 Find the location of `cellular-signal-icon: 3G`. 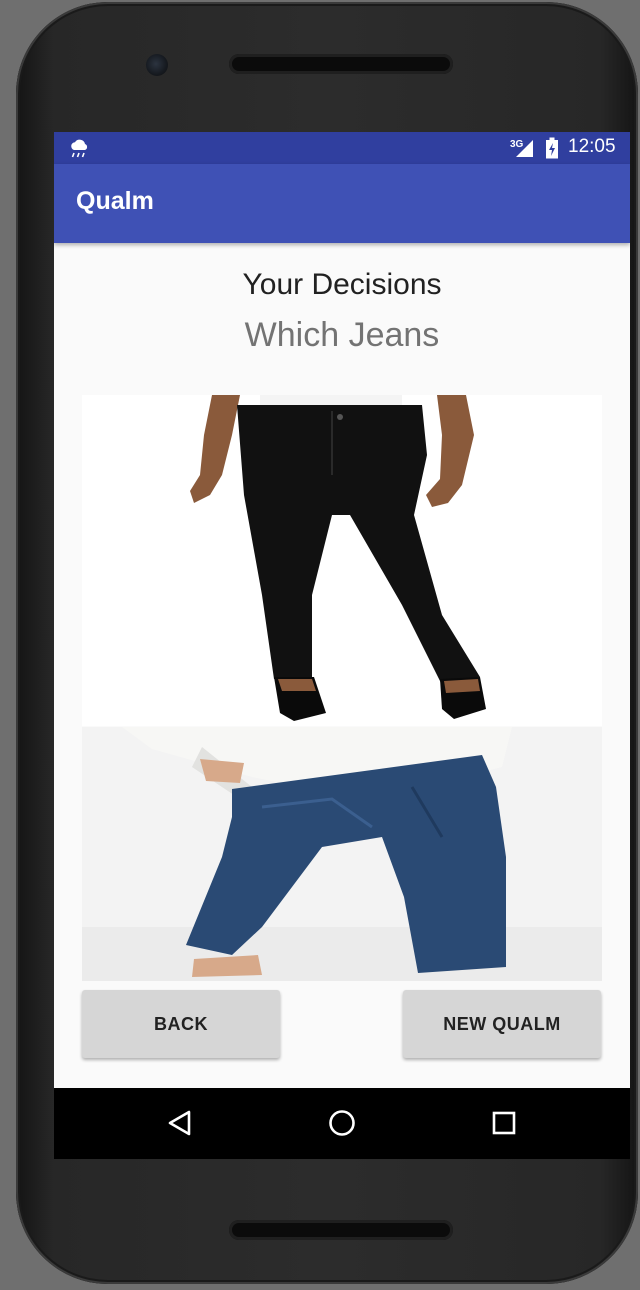

cellular-signal-icon: 3G is located at coordinates (521, 148).